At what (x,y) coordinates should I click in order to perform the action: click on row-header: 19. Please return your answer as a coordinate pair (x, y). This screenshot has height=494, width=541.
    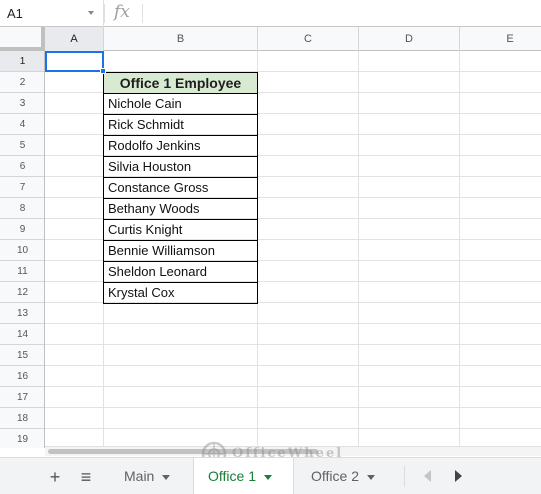
    Looking at the image, I should click on (22, 438).